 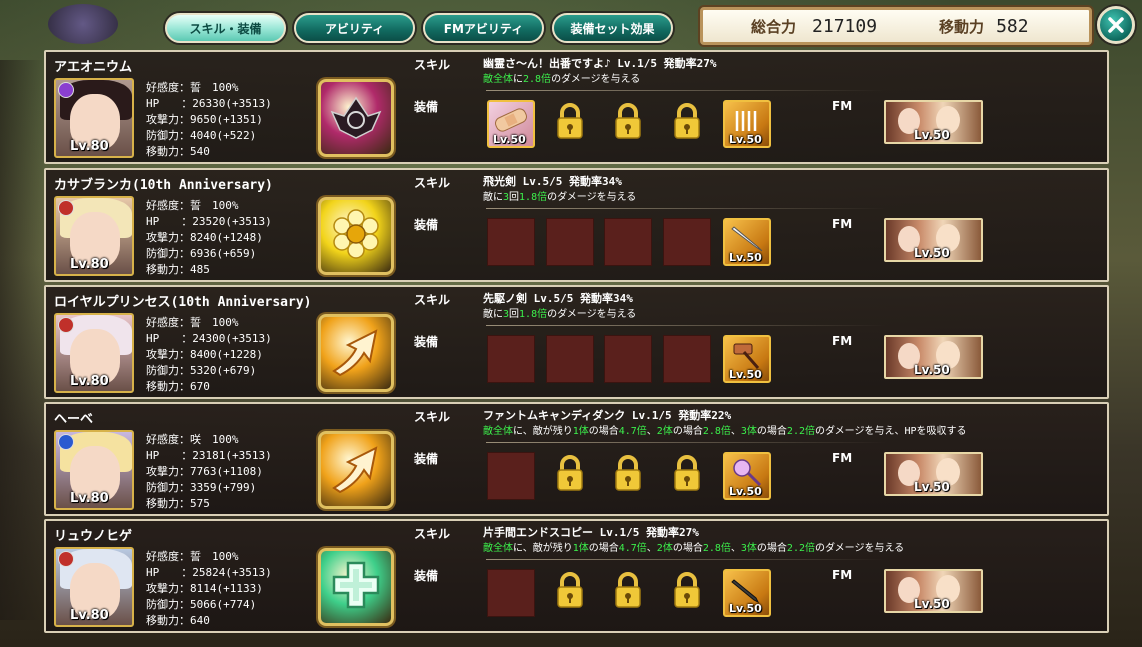 What do you see at coordinates (178, 151) in the screenshot?
I see `unit-stat-line: 移動力：540` at bounding box center [178, 151].